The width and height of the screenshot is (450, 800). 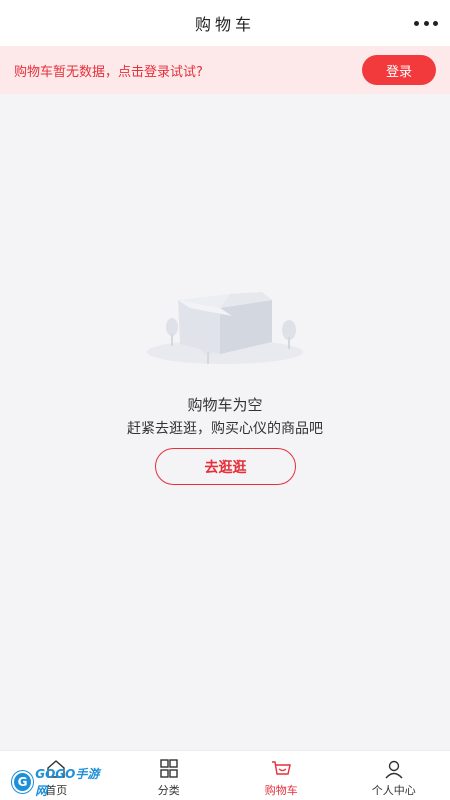 I want to click on tab-profile: 个人中心, so click(x=394, y=775).